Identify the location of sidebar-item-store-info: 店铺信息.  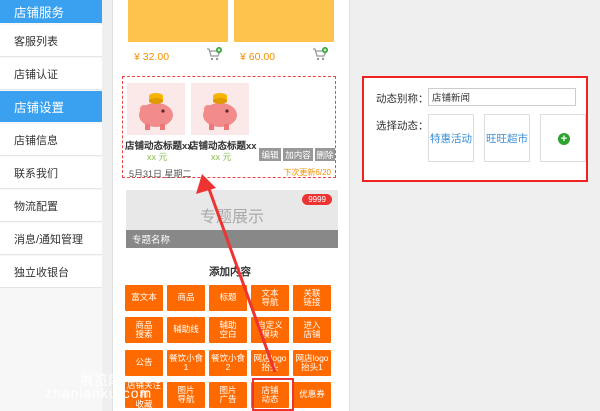
(51, 140).